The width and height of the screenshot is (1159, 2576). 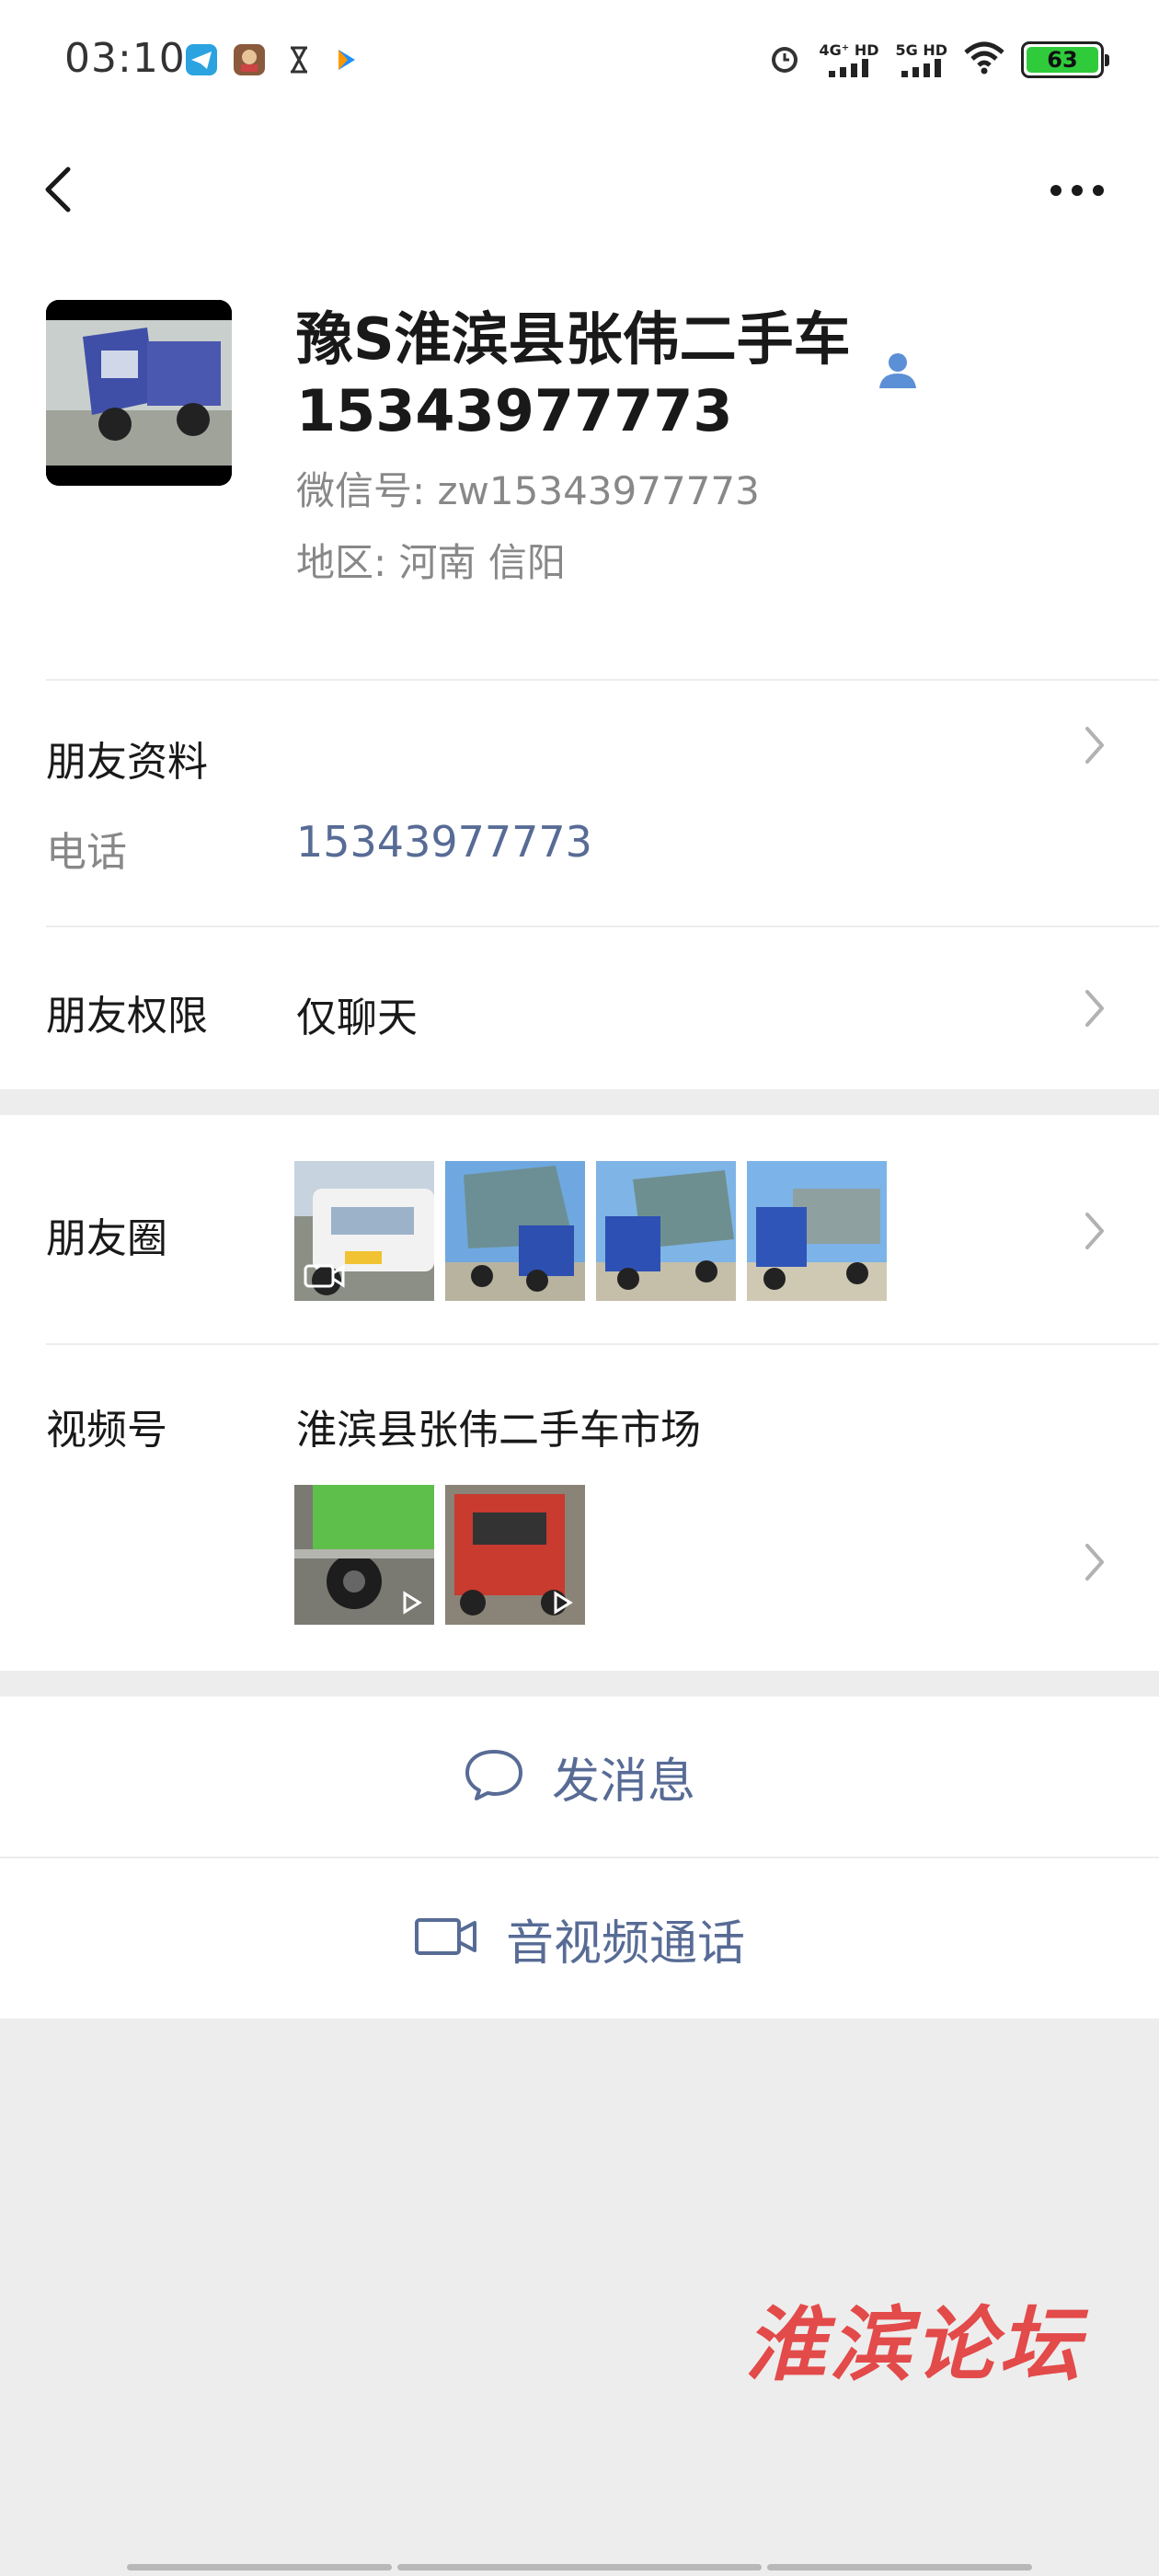 I want to click on battery-level: 63, so click(x=1062, y=60).